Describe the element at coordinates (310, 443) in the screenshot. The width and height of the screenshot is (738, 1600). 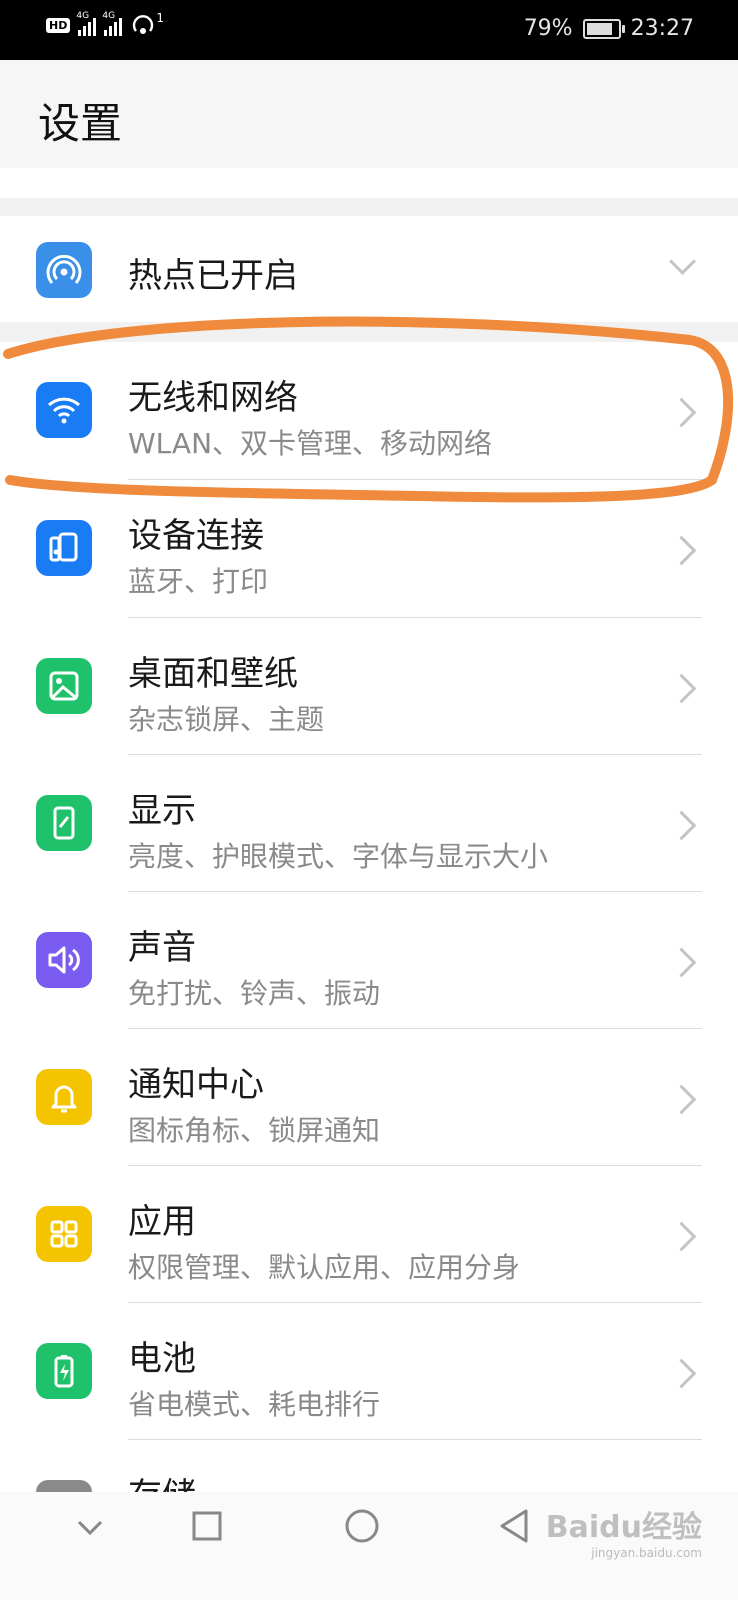
I see `item-subtitle: WLAN、双卡管理、移动网络` at that location.